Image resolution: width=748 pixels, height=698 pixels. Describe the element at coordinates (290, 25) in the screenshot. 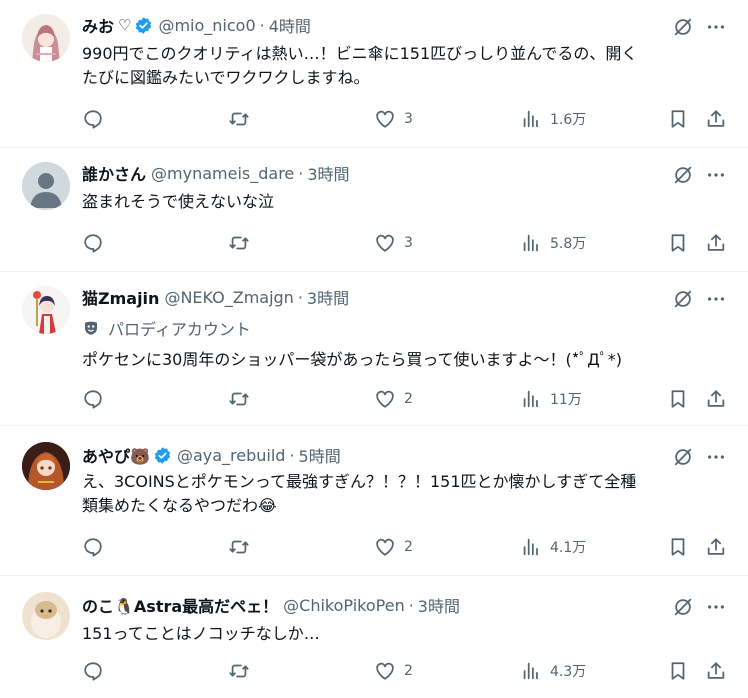

I see `timestamp: 4時間` at that location.